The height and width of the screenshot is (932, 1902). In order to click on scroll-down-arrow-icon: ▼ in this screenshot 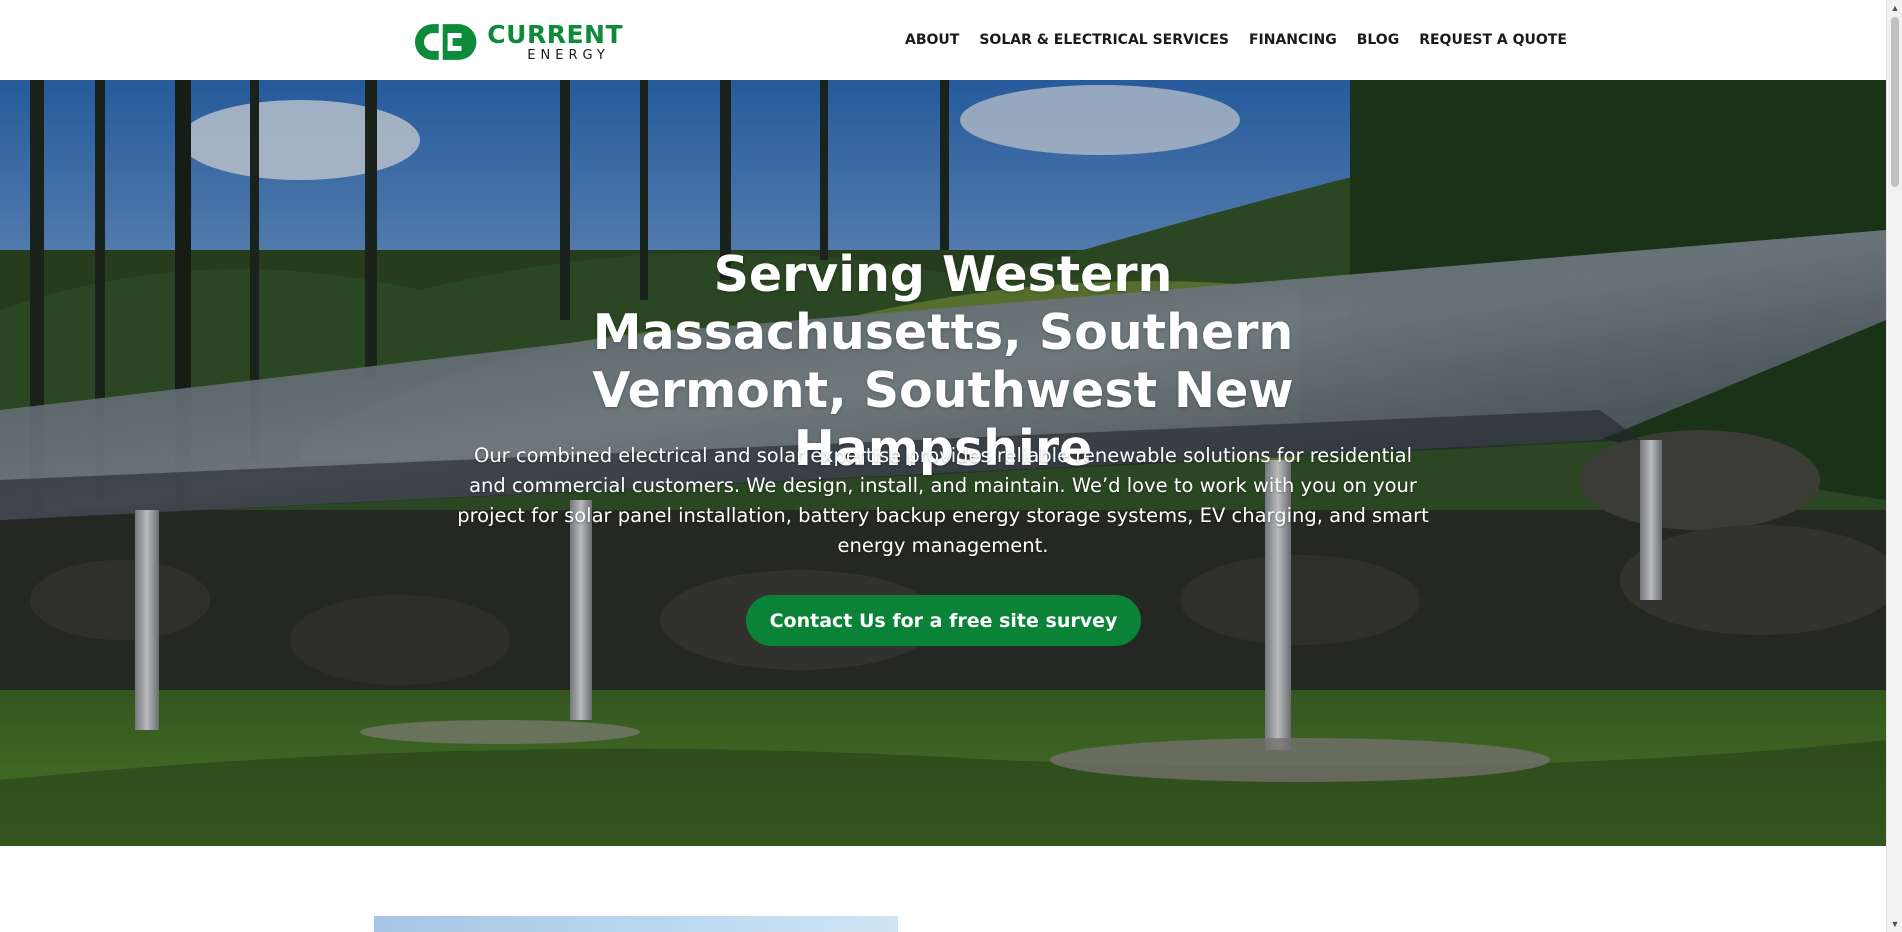, I will do `click(1894, 924)`.